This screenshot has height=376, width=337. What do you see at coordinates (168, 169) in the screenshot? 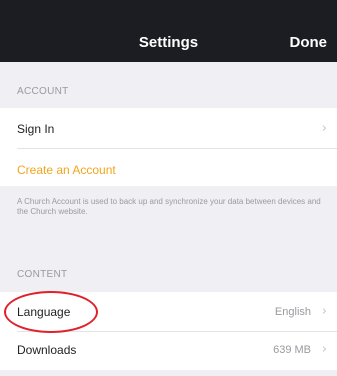
I see `create-account-row: Create an Account` at bounding box center [168, 169].